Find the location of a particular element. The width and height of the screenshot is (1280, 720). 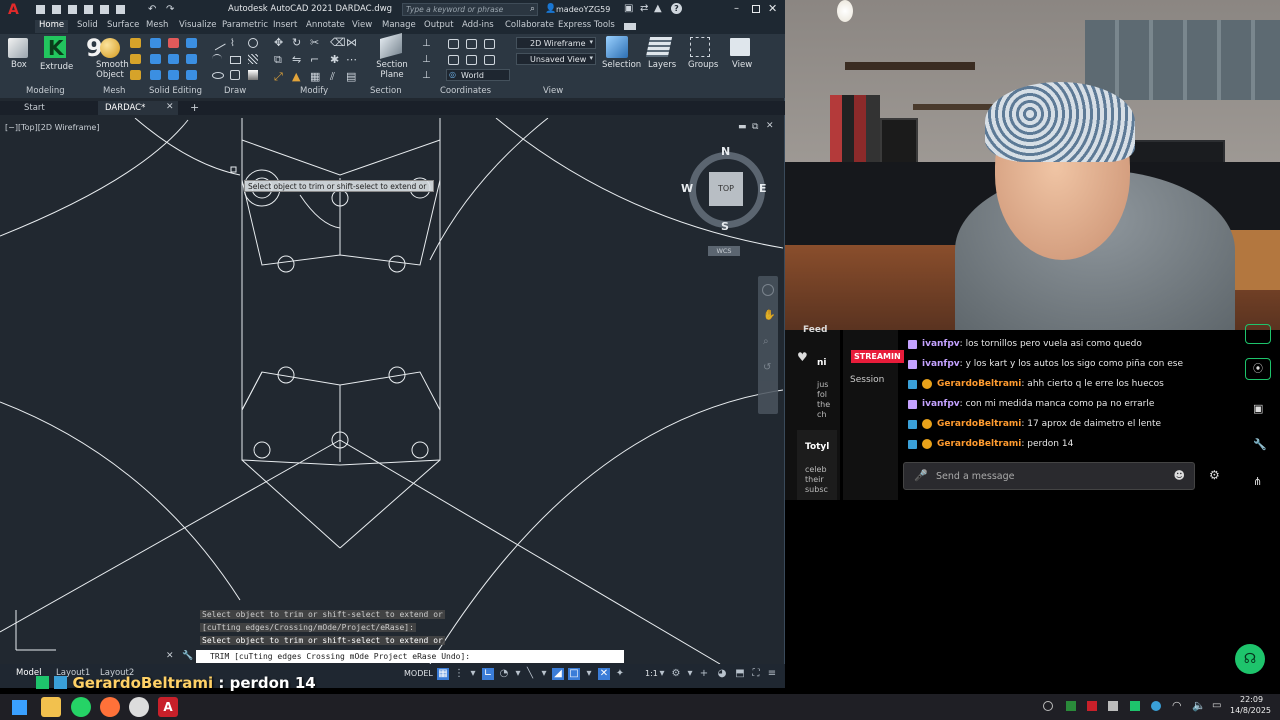

viewcube-south: S is located at coordinates (725, 226).